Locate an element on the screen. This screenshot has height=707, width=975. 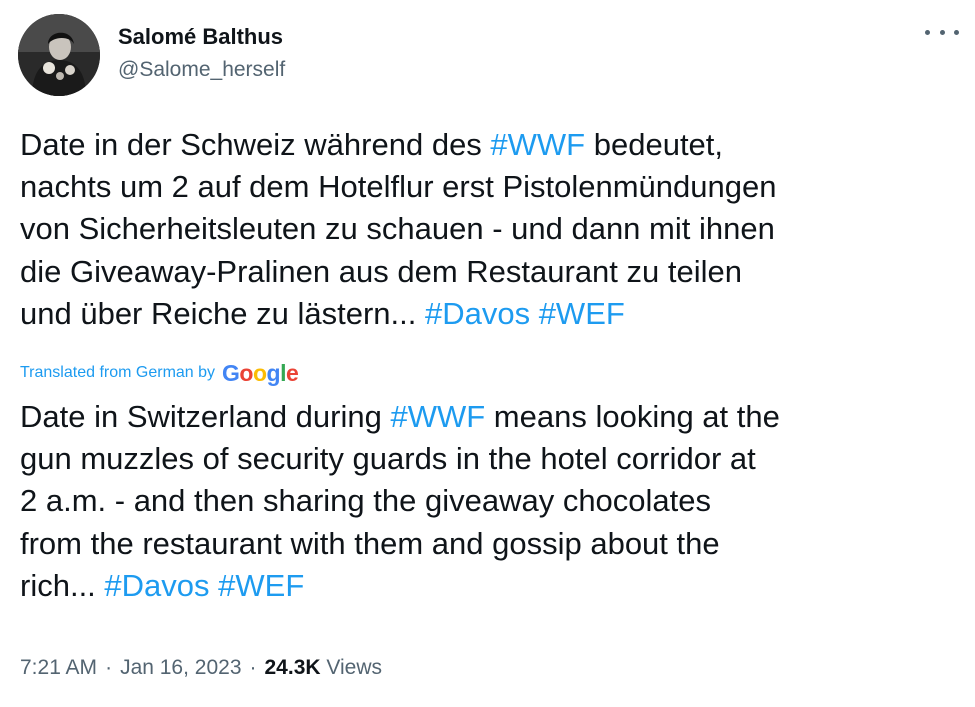
avatar is located at coordinates (59, 55).